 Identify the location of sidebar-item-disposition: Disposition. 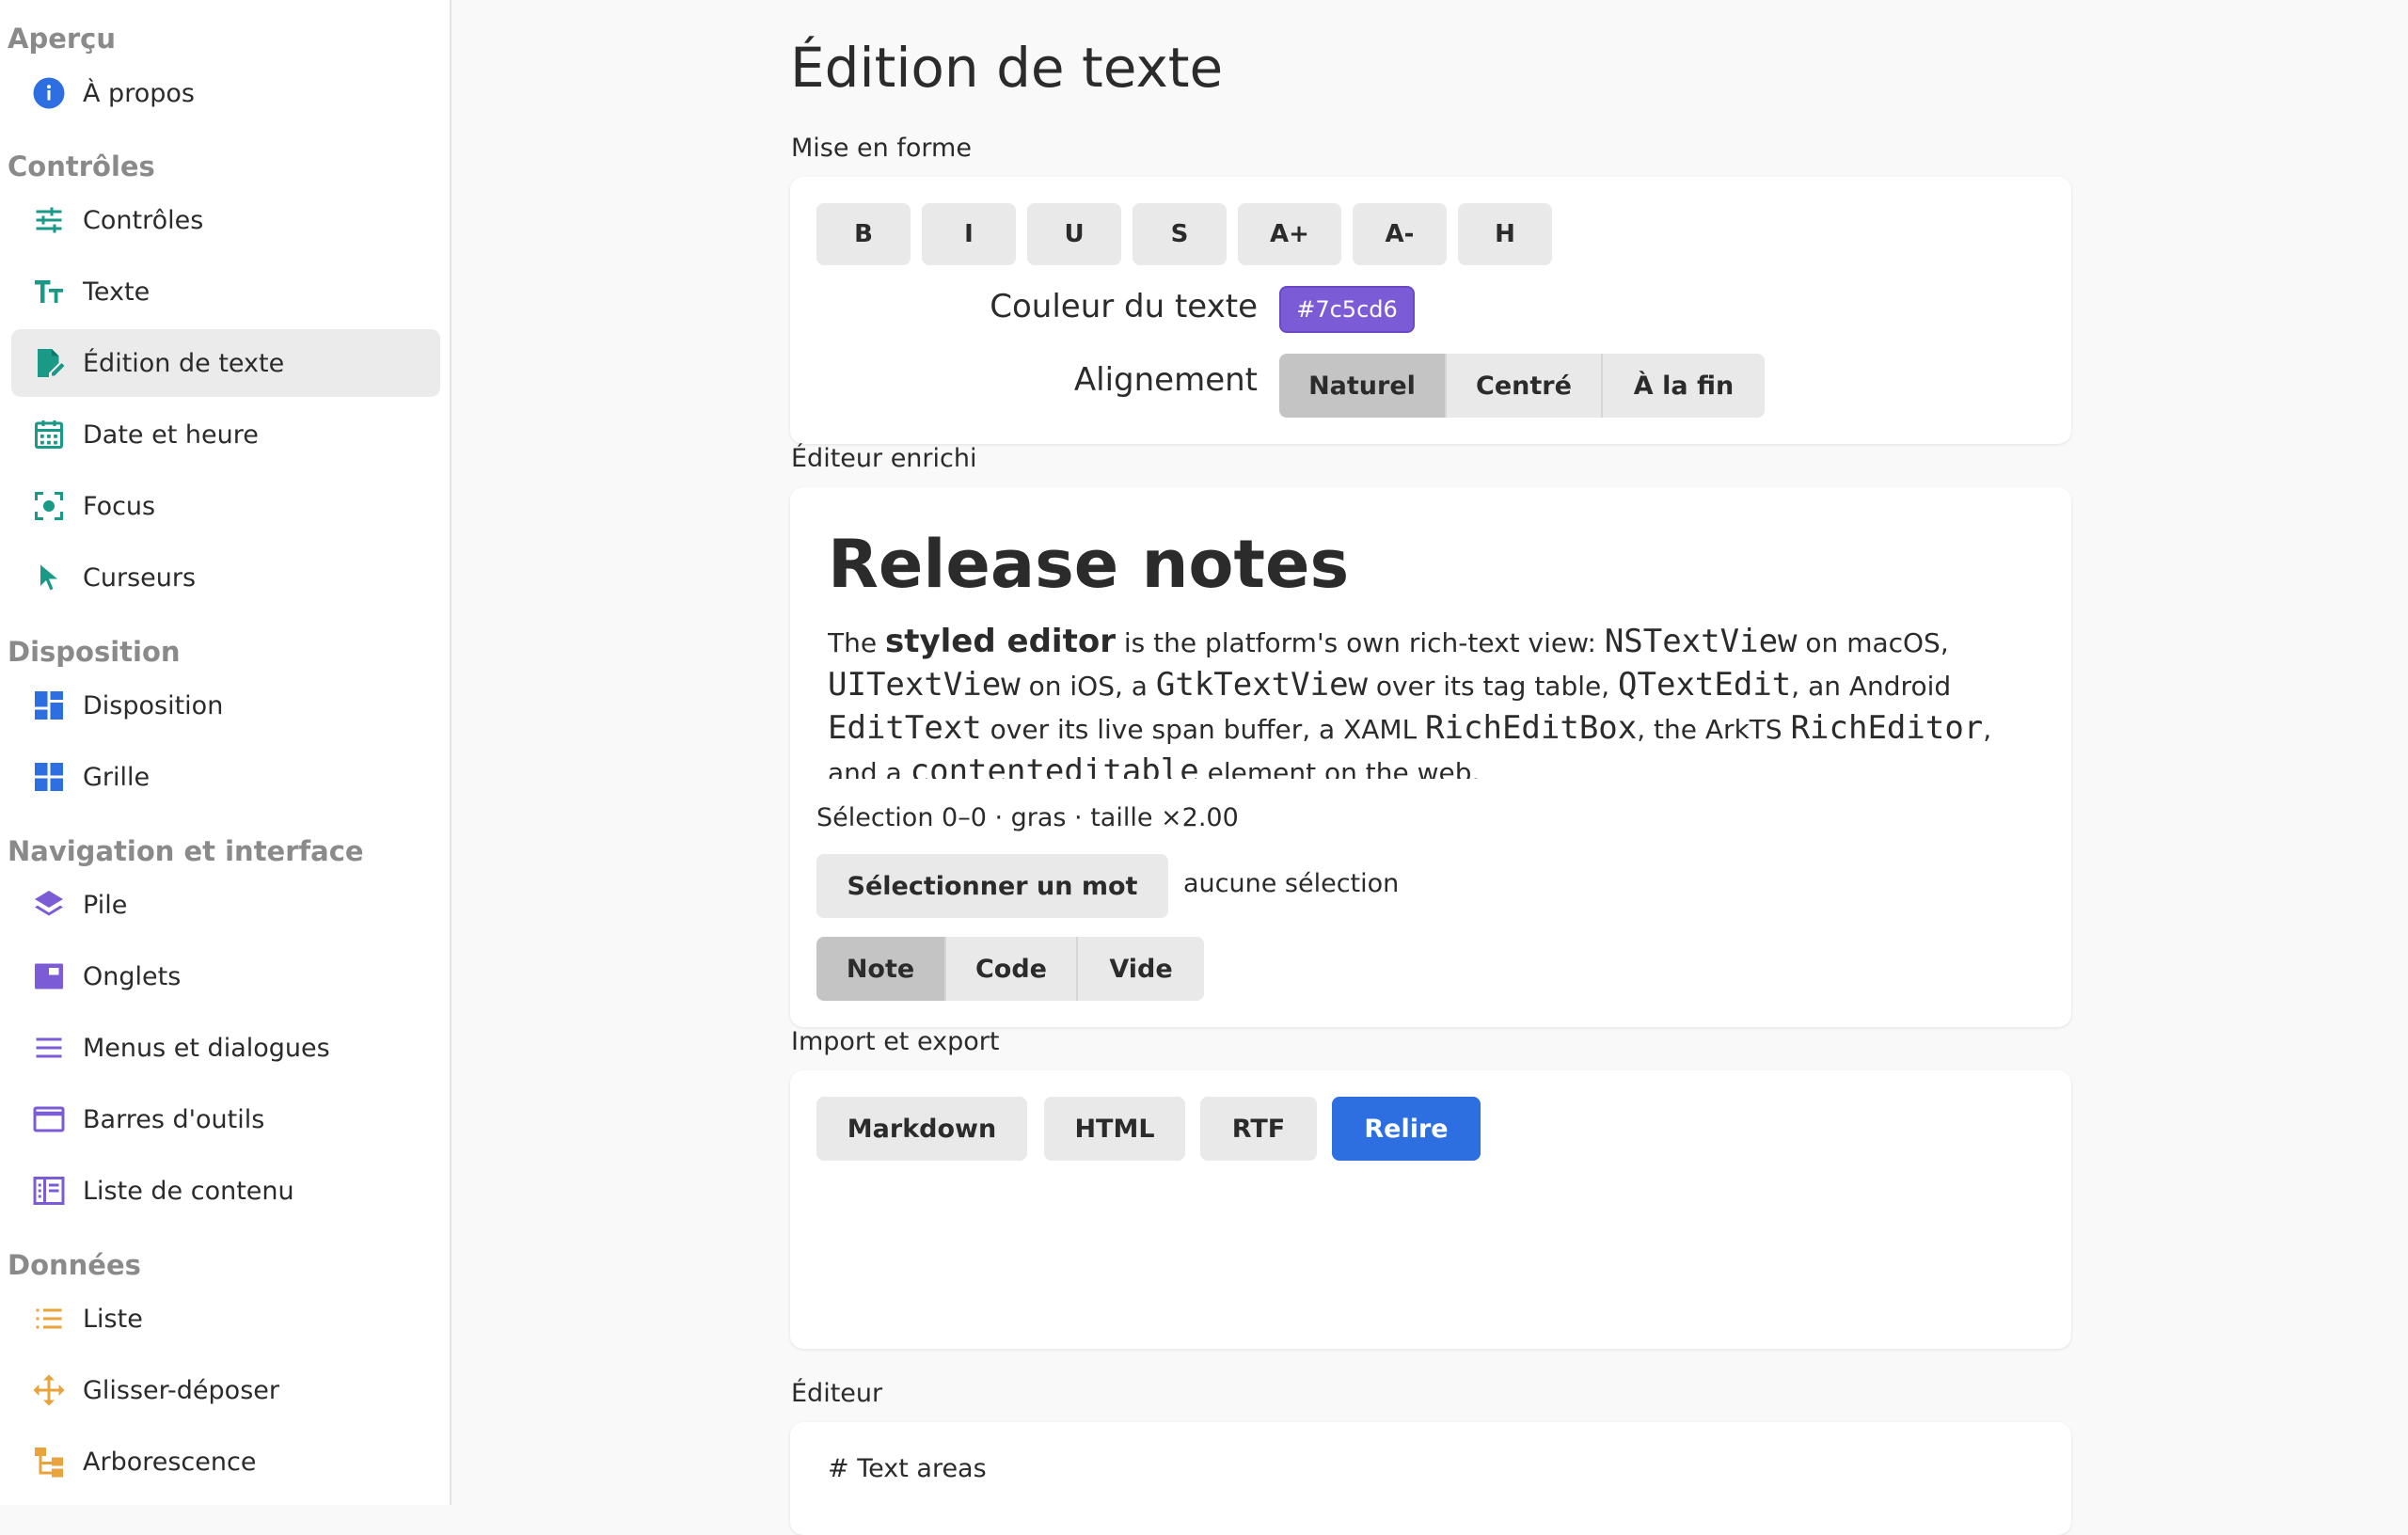
(226, 705).